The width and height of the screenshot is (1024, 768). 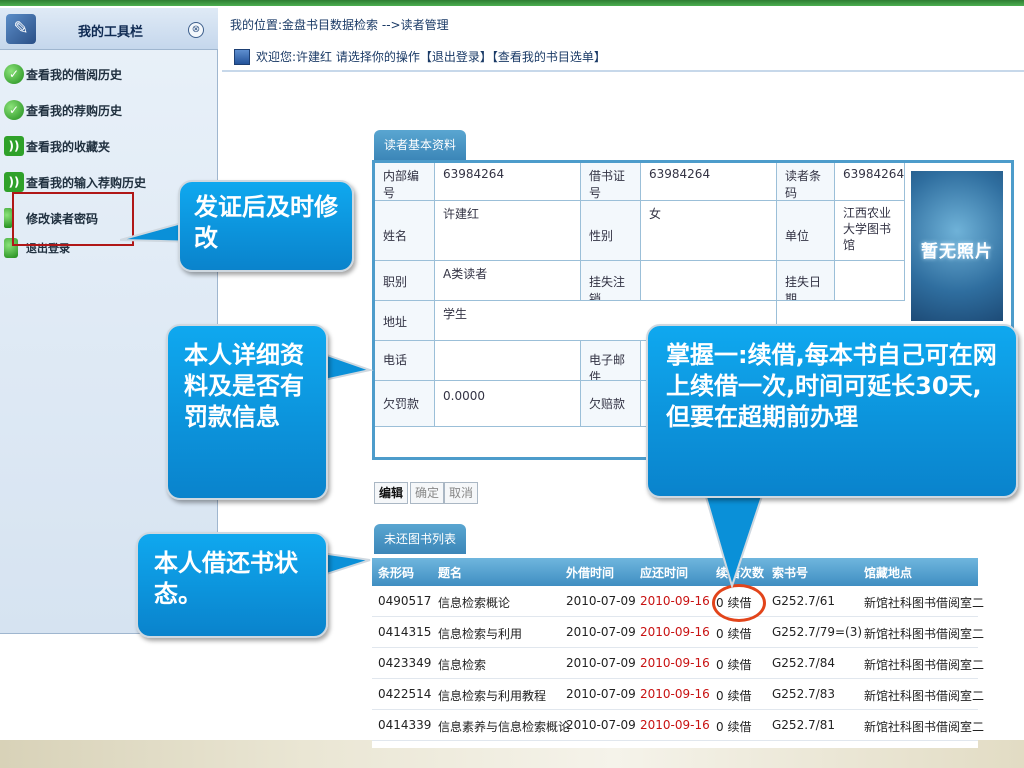 I want to click on label-compensation: 欠赔款, so click(x=611, y=404).